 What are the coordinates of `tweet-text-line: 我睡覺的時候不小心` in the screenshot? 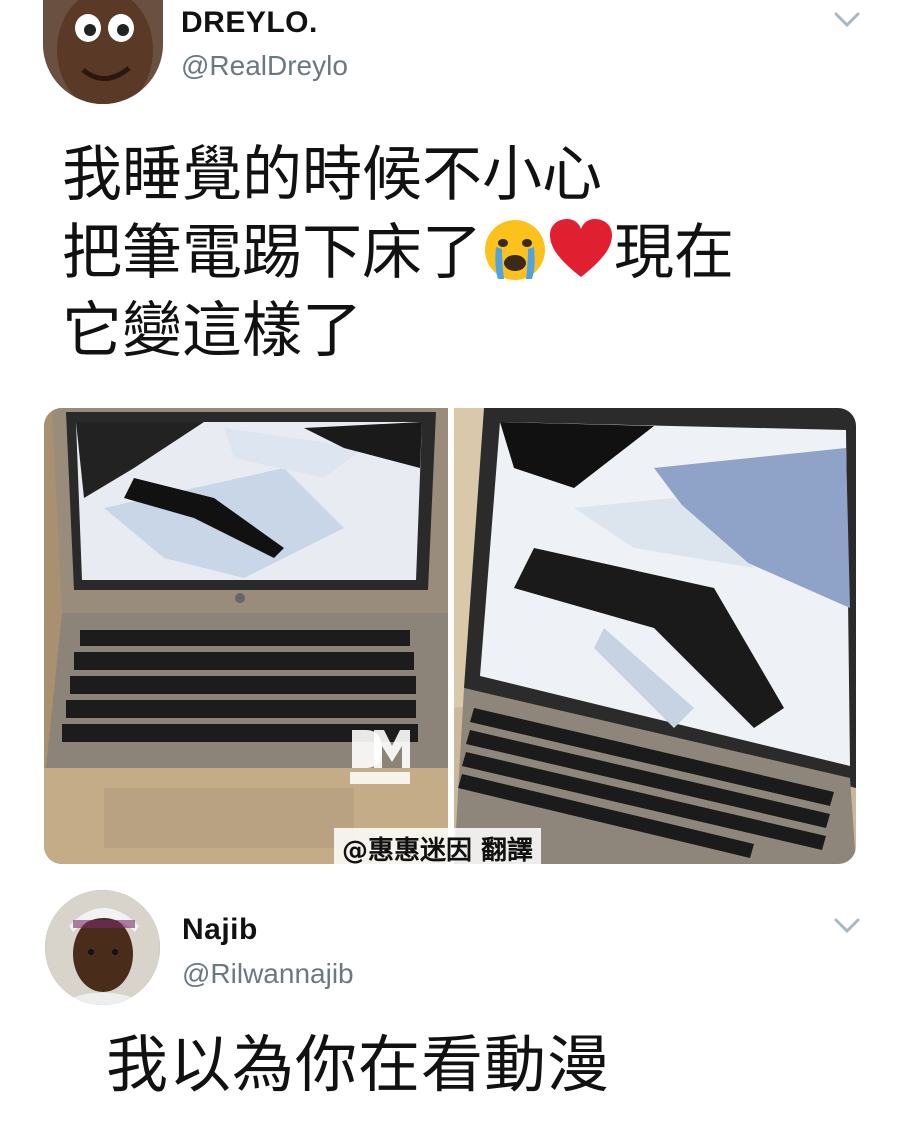 It's located at (332, 175).